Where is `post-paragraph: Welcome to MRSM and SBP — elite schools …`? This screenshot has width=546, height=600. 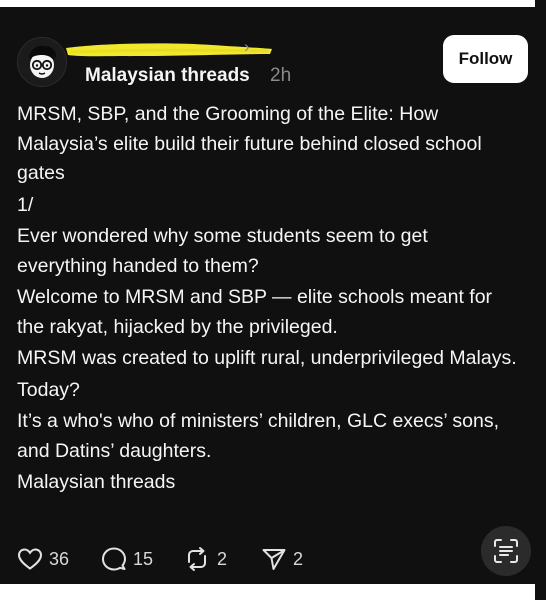 post-paragraph: Welcome to MRSM and SBP — elite schools … is located at coordinates (255, 312).